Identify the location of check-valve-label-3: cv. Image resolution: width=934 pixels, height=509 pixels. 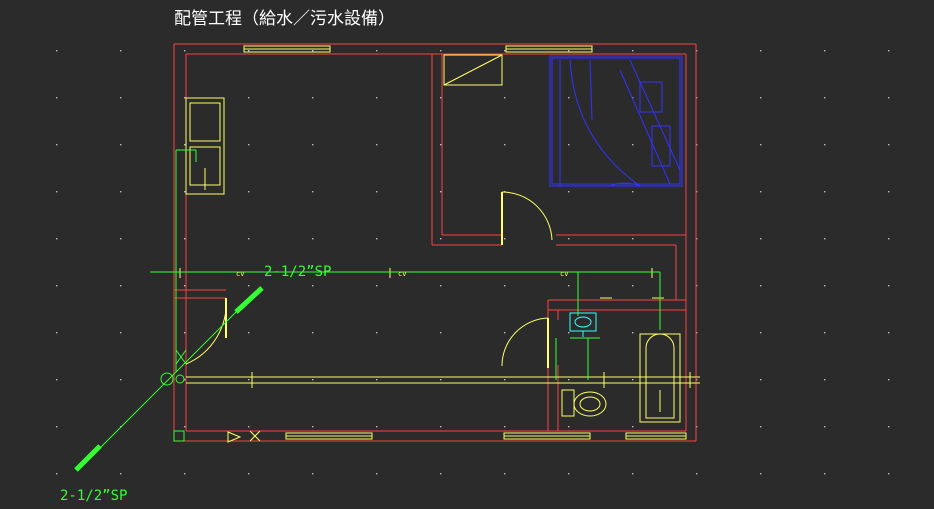
(564, 274).